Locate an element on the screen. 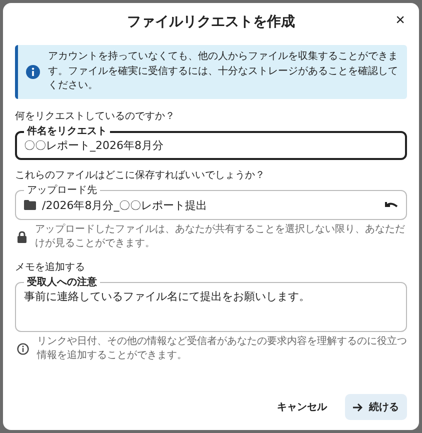 This screenshot has width=422, height=433. note-textarea: 受取人への注意 事前に連絡しているファイル名にて提出をお願いします。 is located at coordinates (211, 304).